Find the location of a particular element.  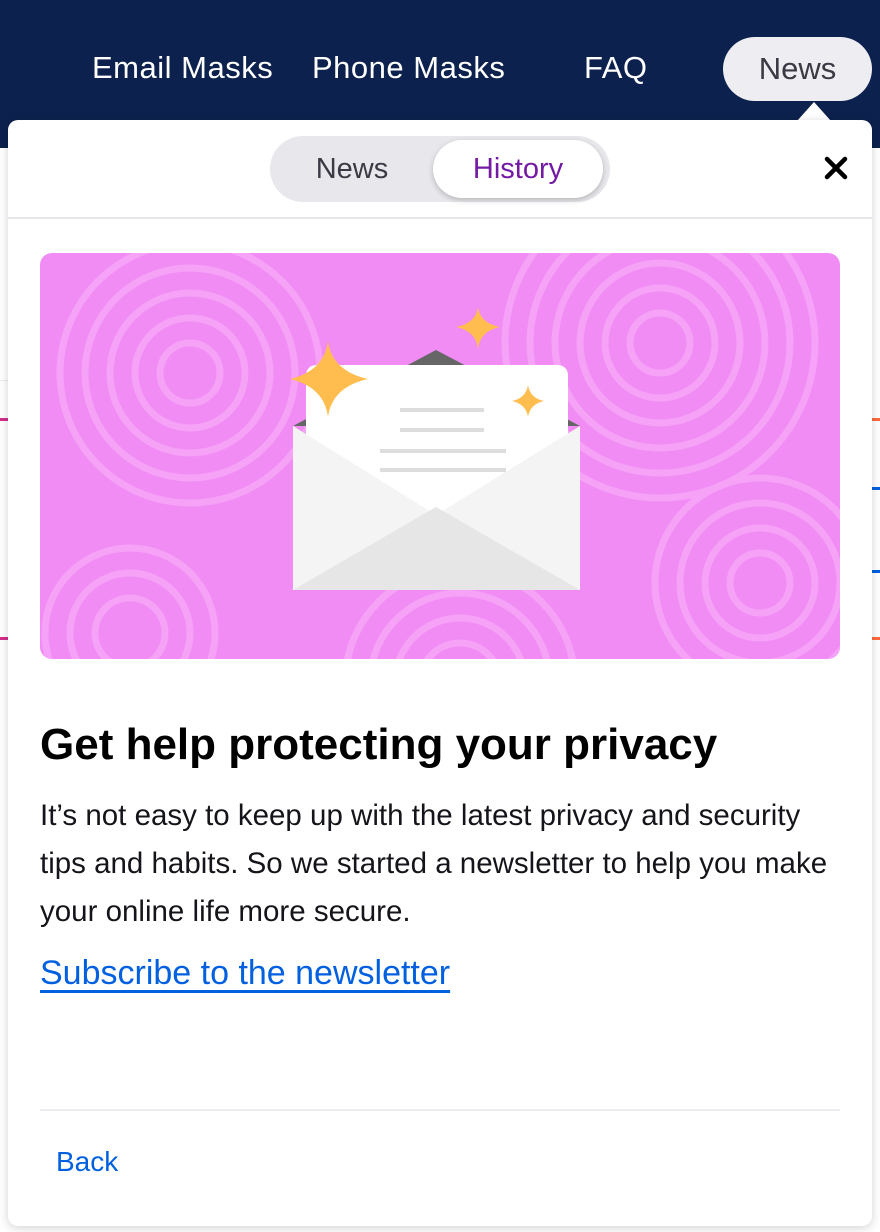

close-button is located at coordinates (836, 168).